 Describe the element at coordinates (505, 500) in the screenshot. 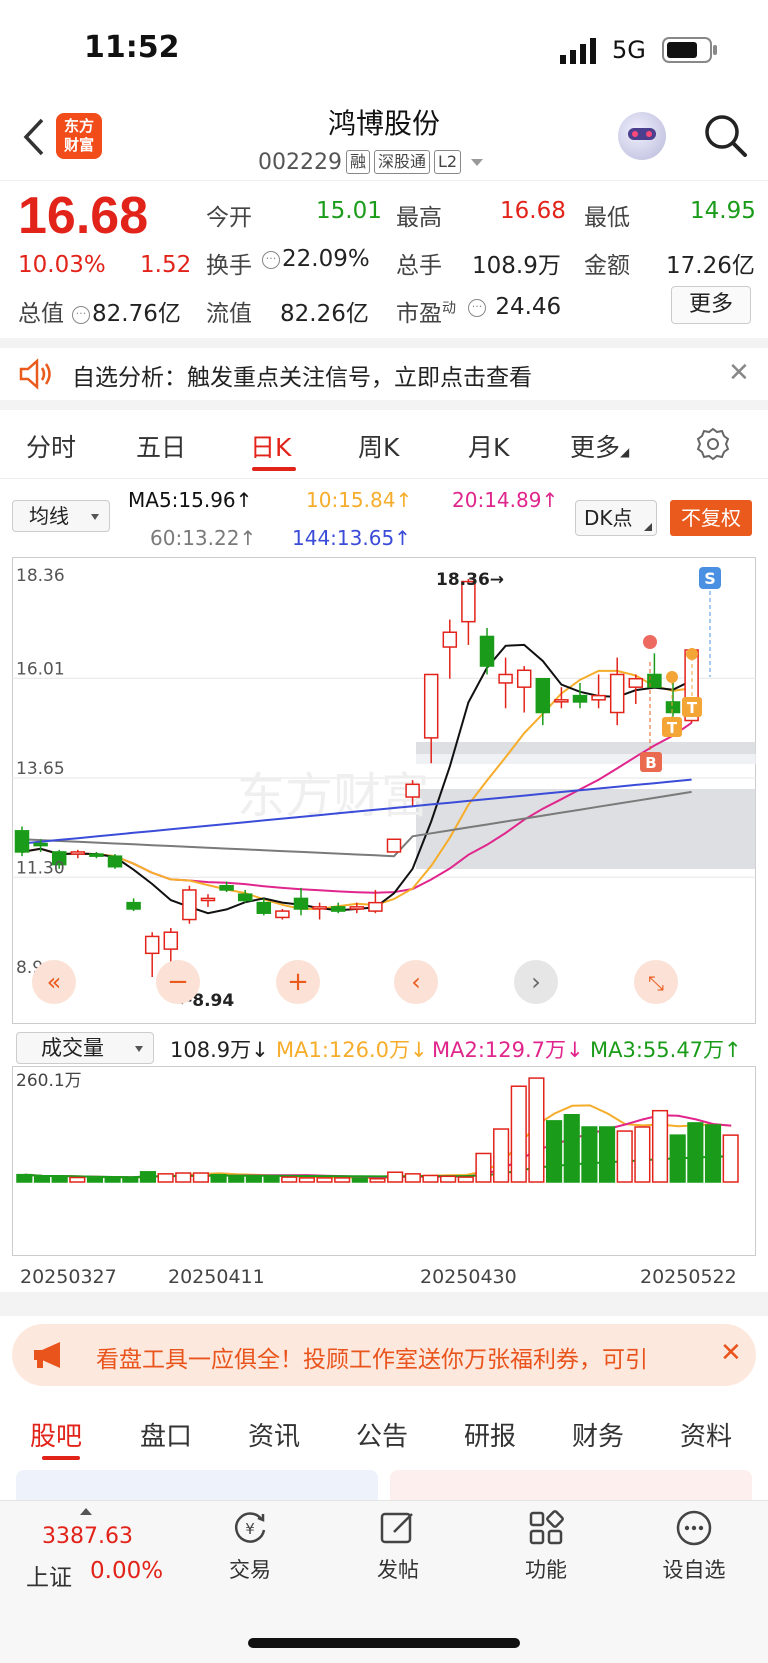

I see `ma20-value: 20:14.89↑` at that location.